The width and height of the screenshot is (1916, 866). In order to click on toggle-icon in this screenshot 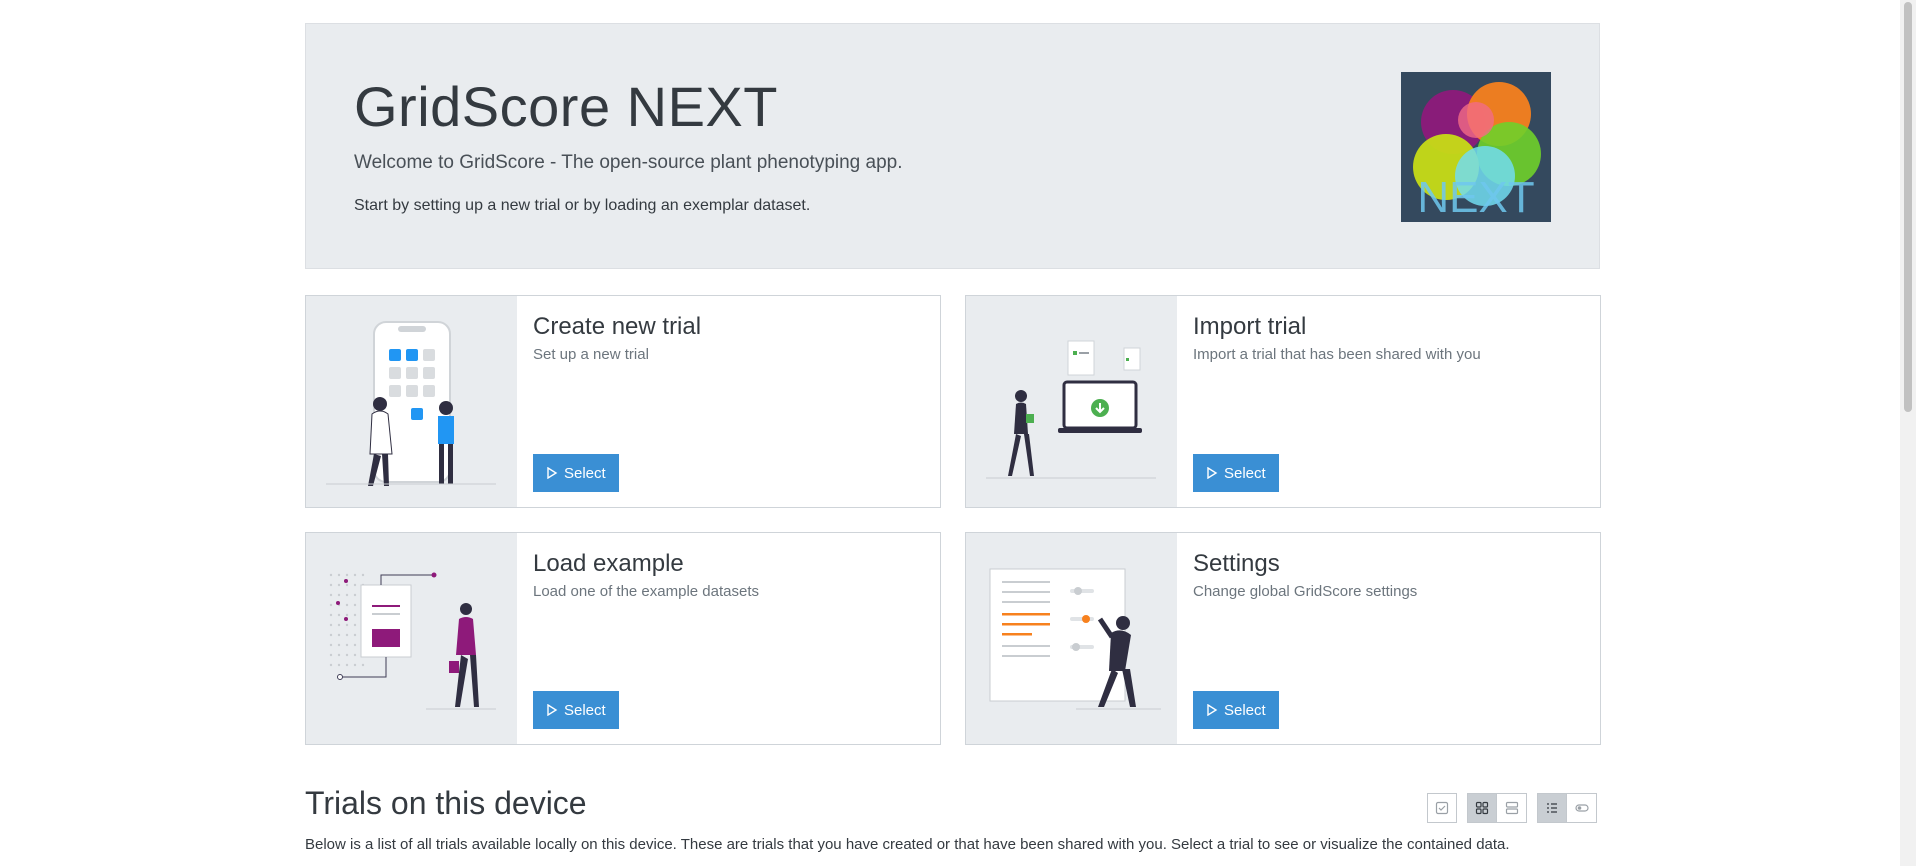, I will do `click(1581, 808)`.